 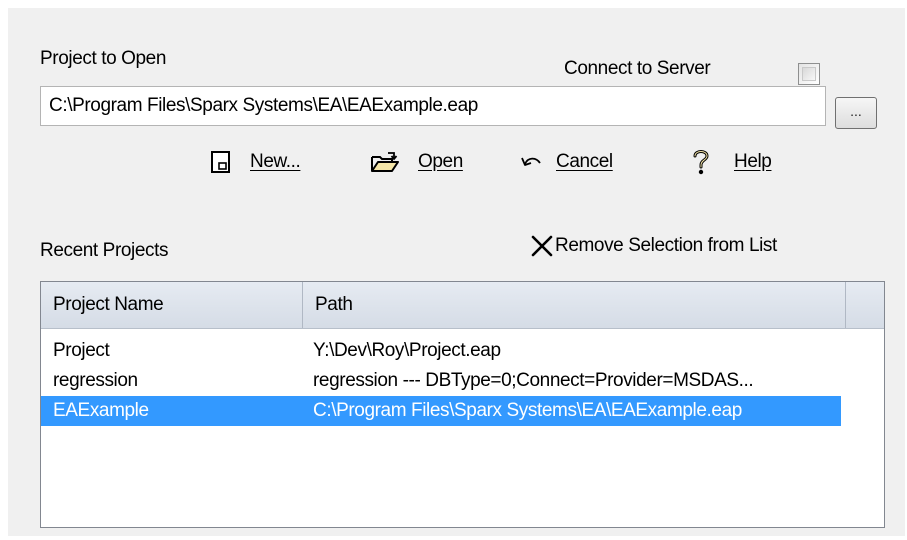 I want to click on column-header-path: Path, so click(x=574, y=305).